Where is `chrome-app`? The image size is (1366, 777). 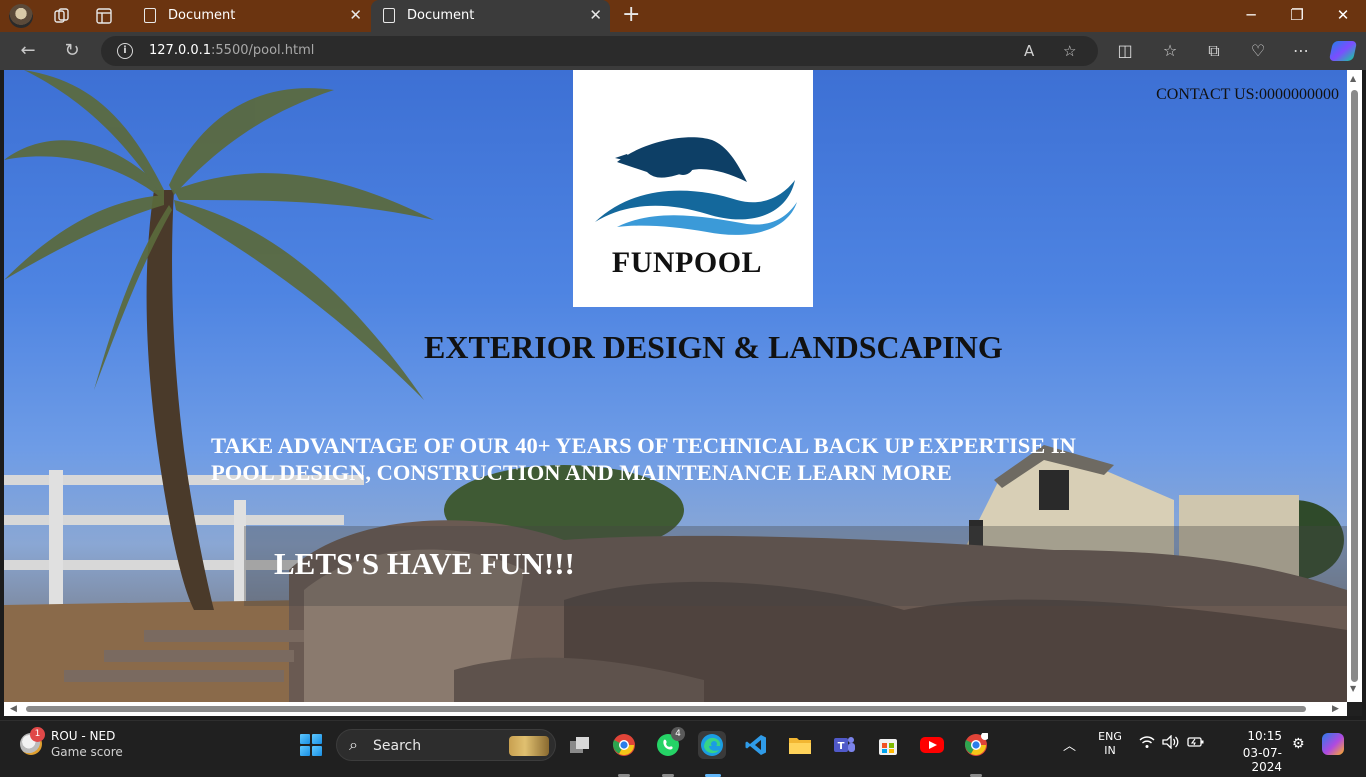 chrome-app is located at coordinates (624, 754).